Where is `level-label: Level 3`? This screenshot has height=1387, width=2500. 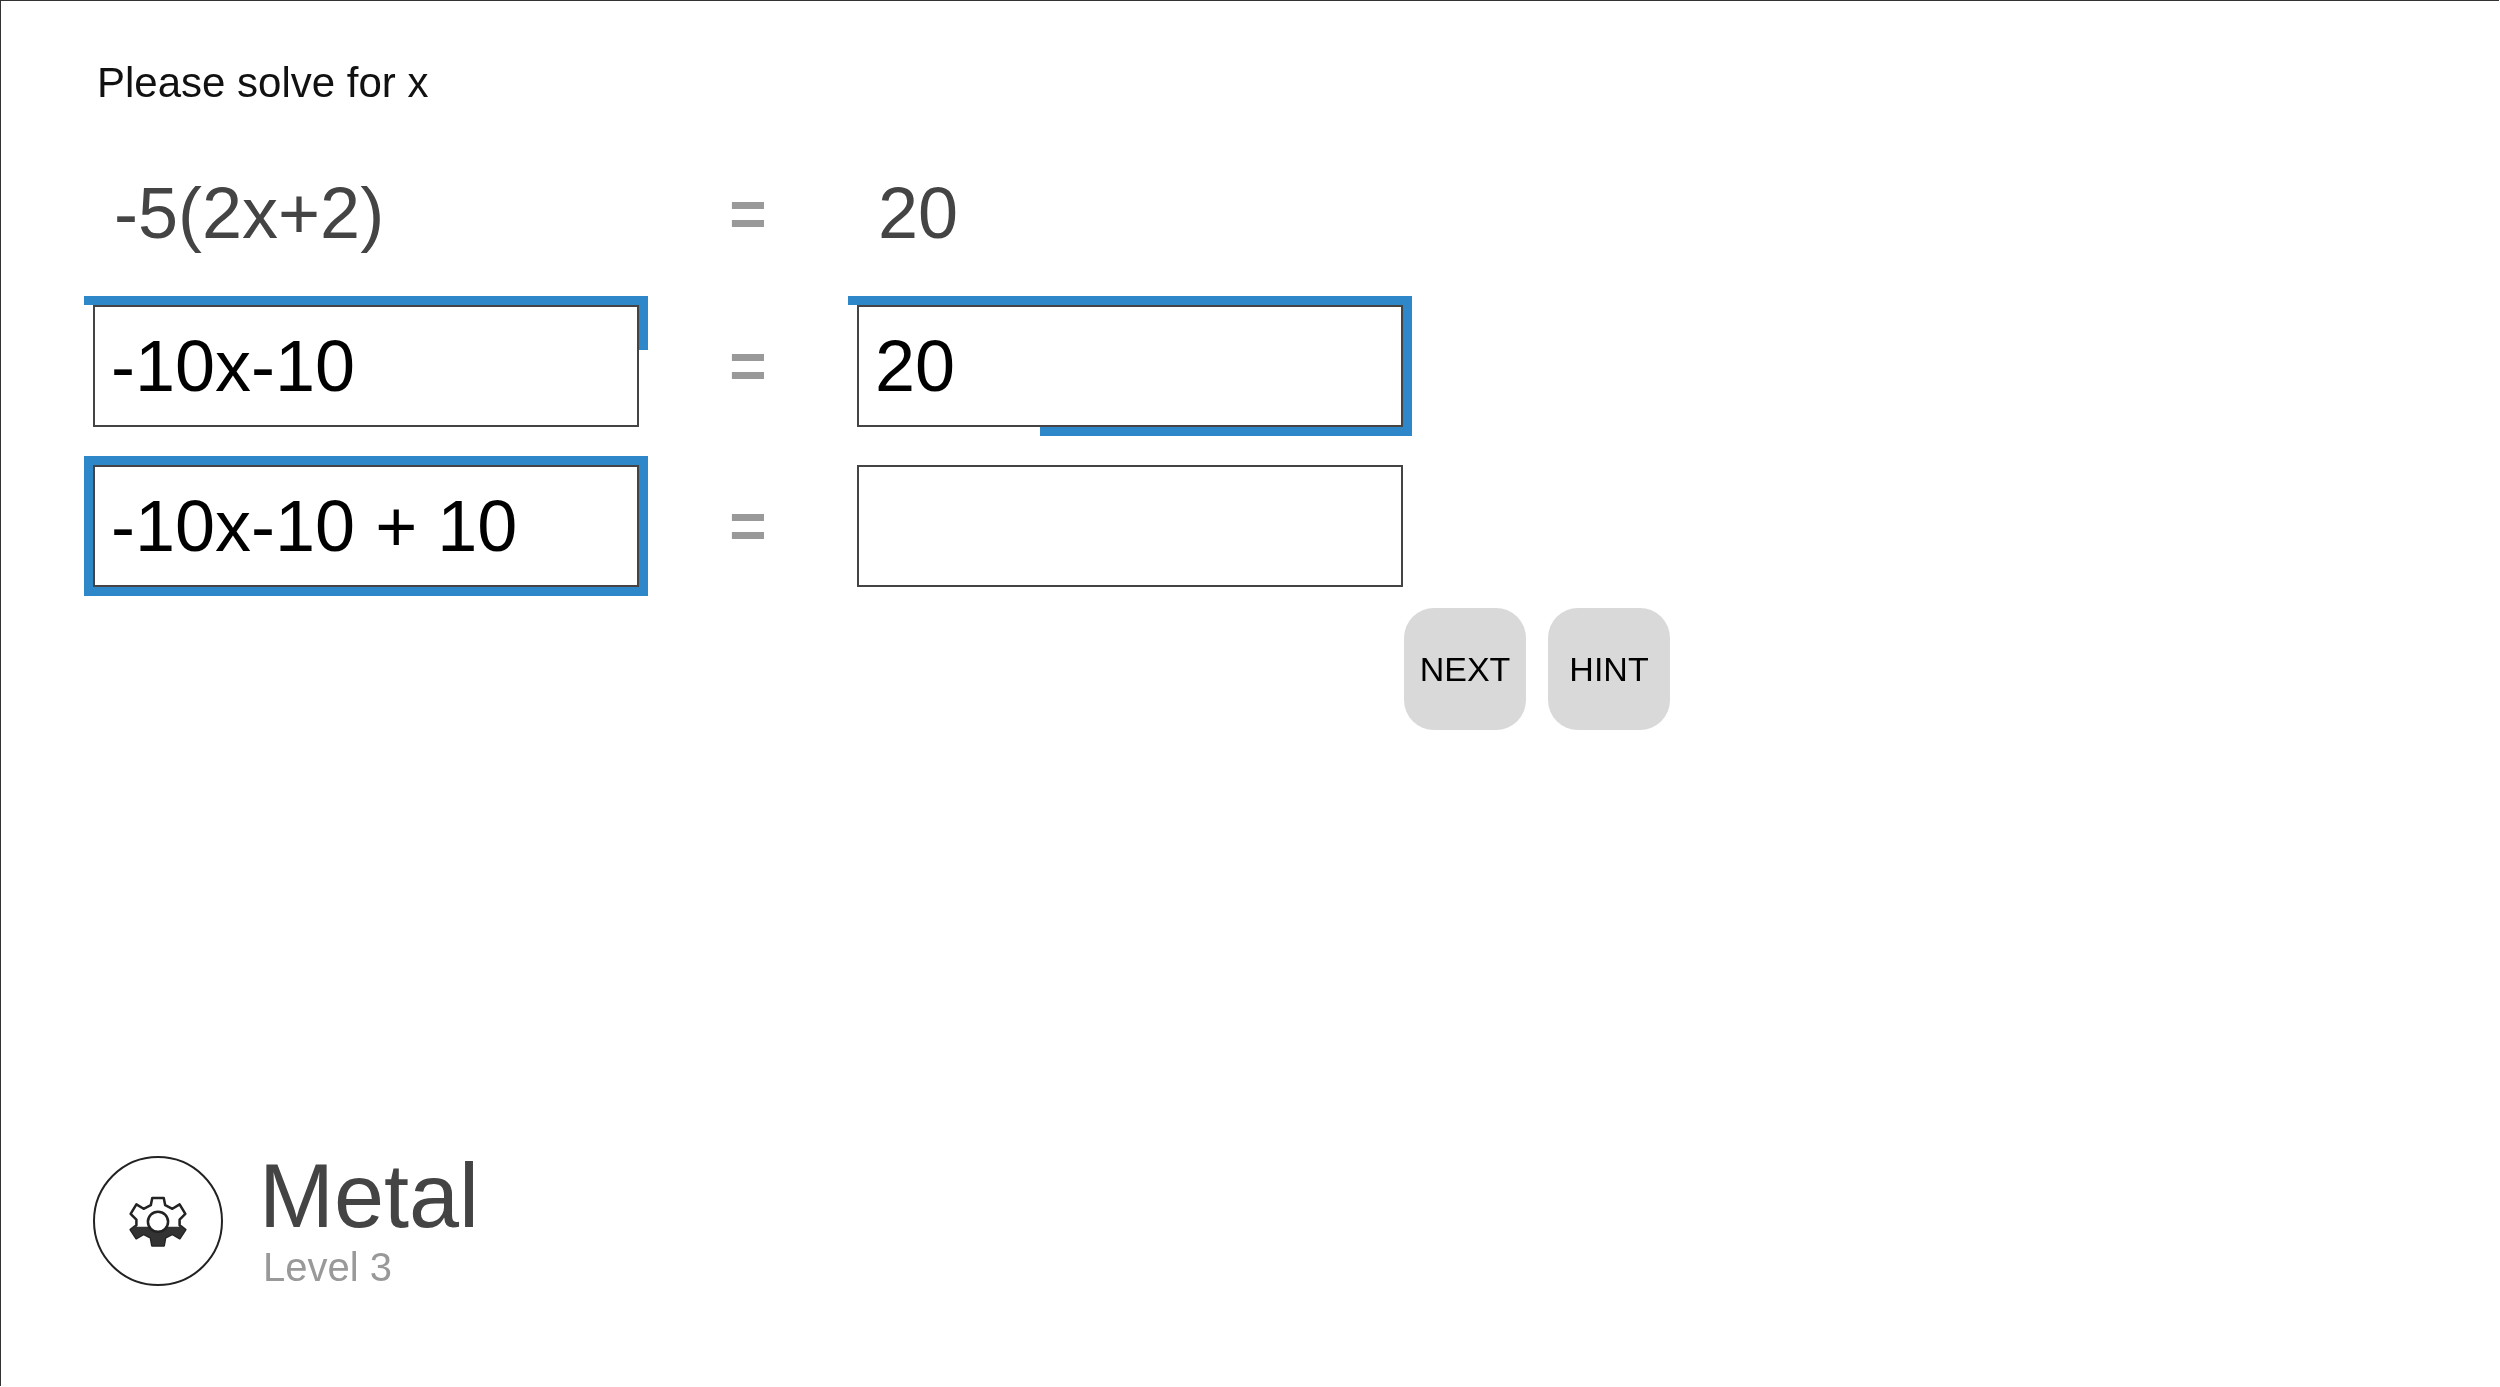 level-label: Level 3 is located at coordinates (327, 1267).